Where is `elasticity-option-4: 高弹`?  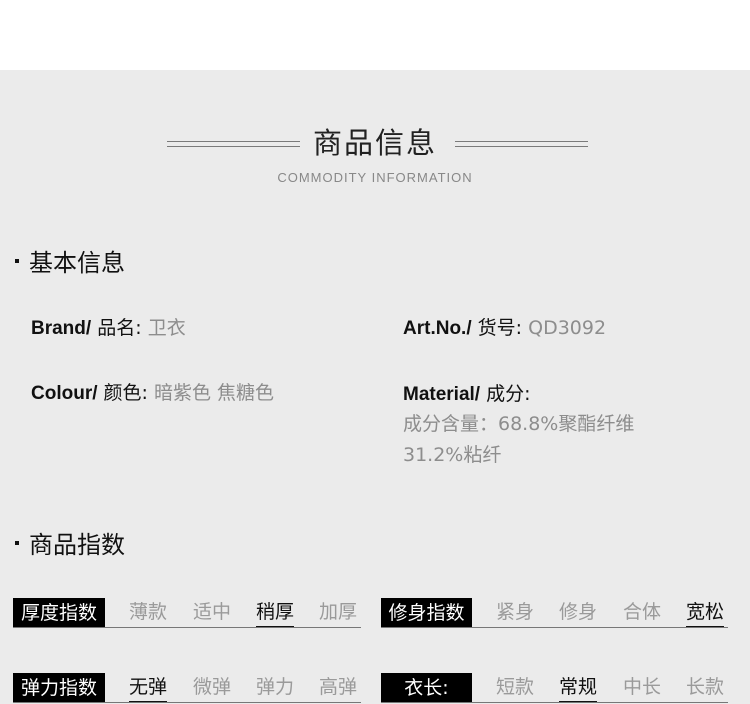
elasticity-option-4: 高弹 is located at coordinates (337, 687).